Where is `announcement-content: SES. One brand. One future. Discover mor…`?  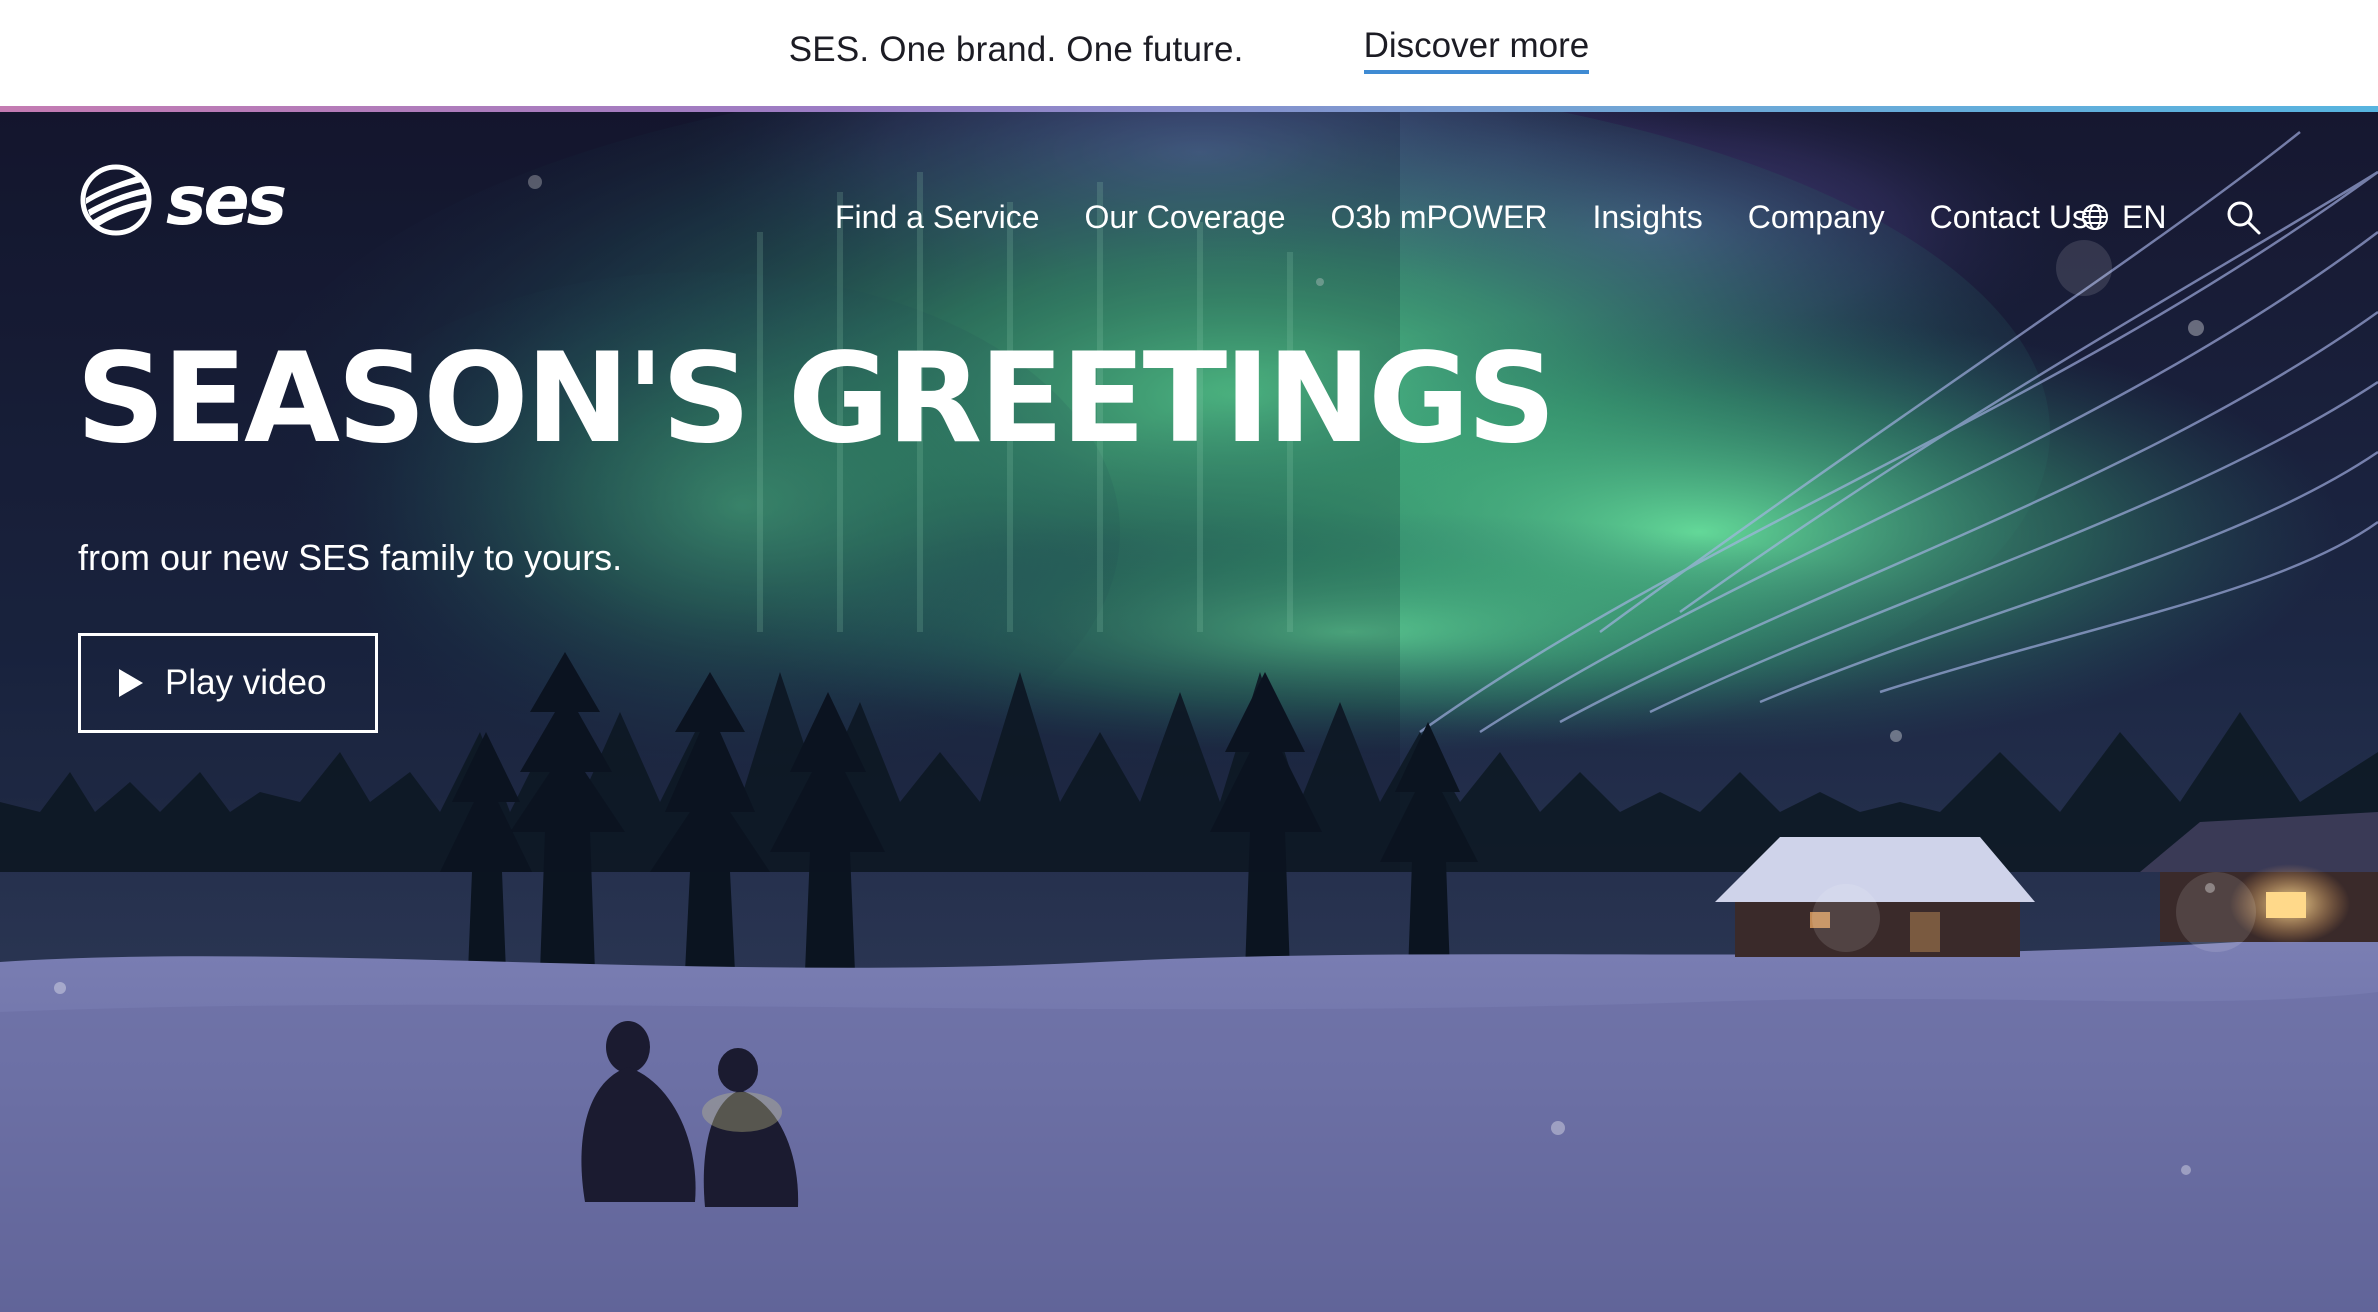
announcement-content: SES. One brand. One future. Discover mor… is located at coordinates (1189, 50).